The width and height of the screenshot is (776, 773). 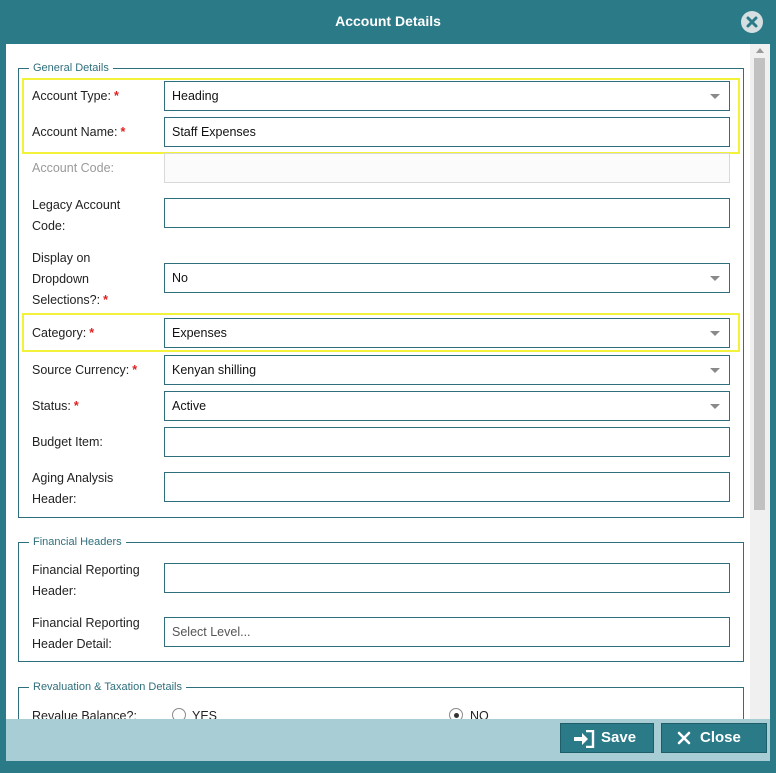 What do you see at coordinates (447, 278) in the screenshot?
I see `display-dropdown-select: No` at bounding box center [447, 278].